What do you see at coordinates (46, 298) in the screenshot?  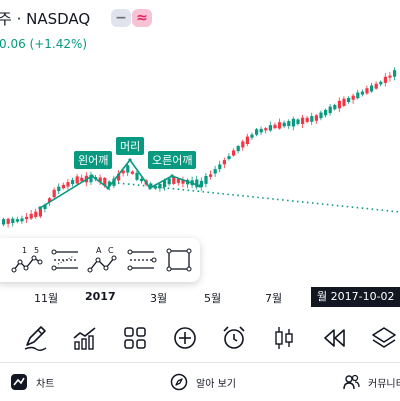 I see `xaxis-label-nov: 11월` at bounding box center [46, 298].